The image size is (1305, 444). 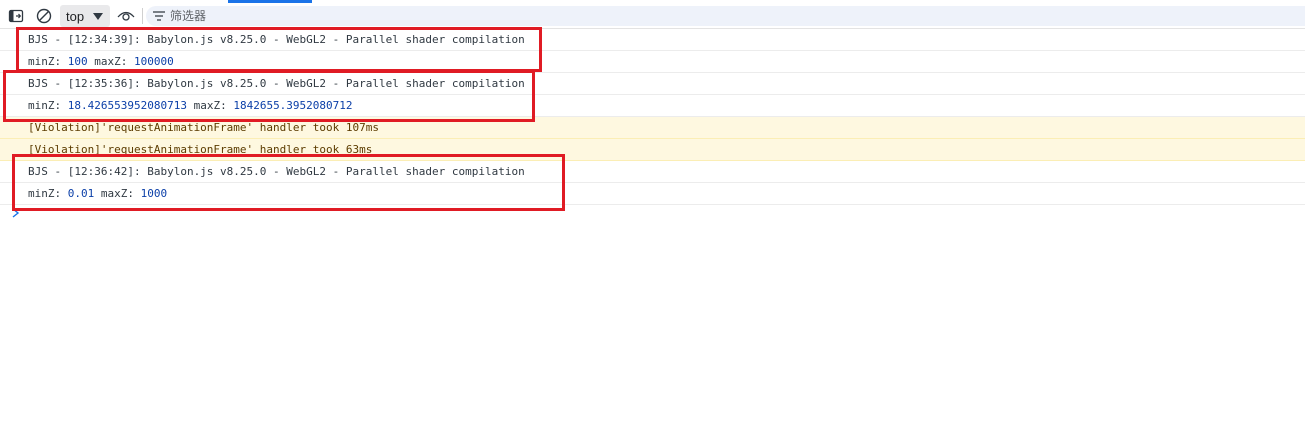 I want to click on sidebar-icon, so click(x=16, y=16).